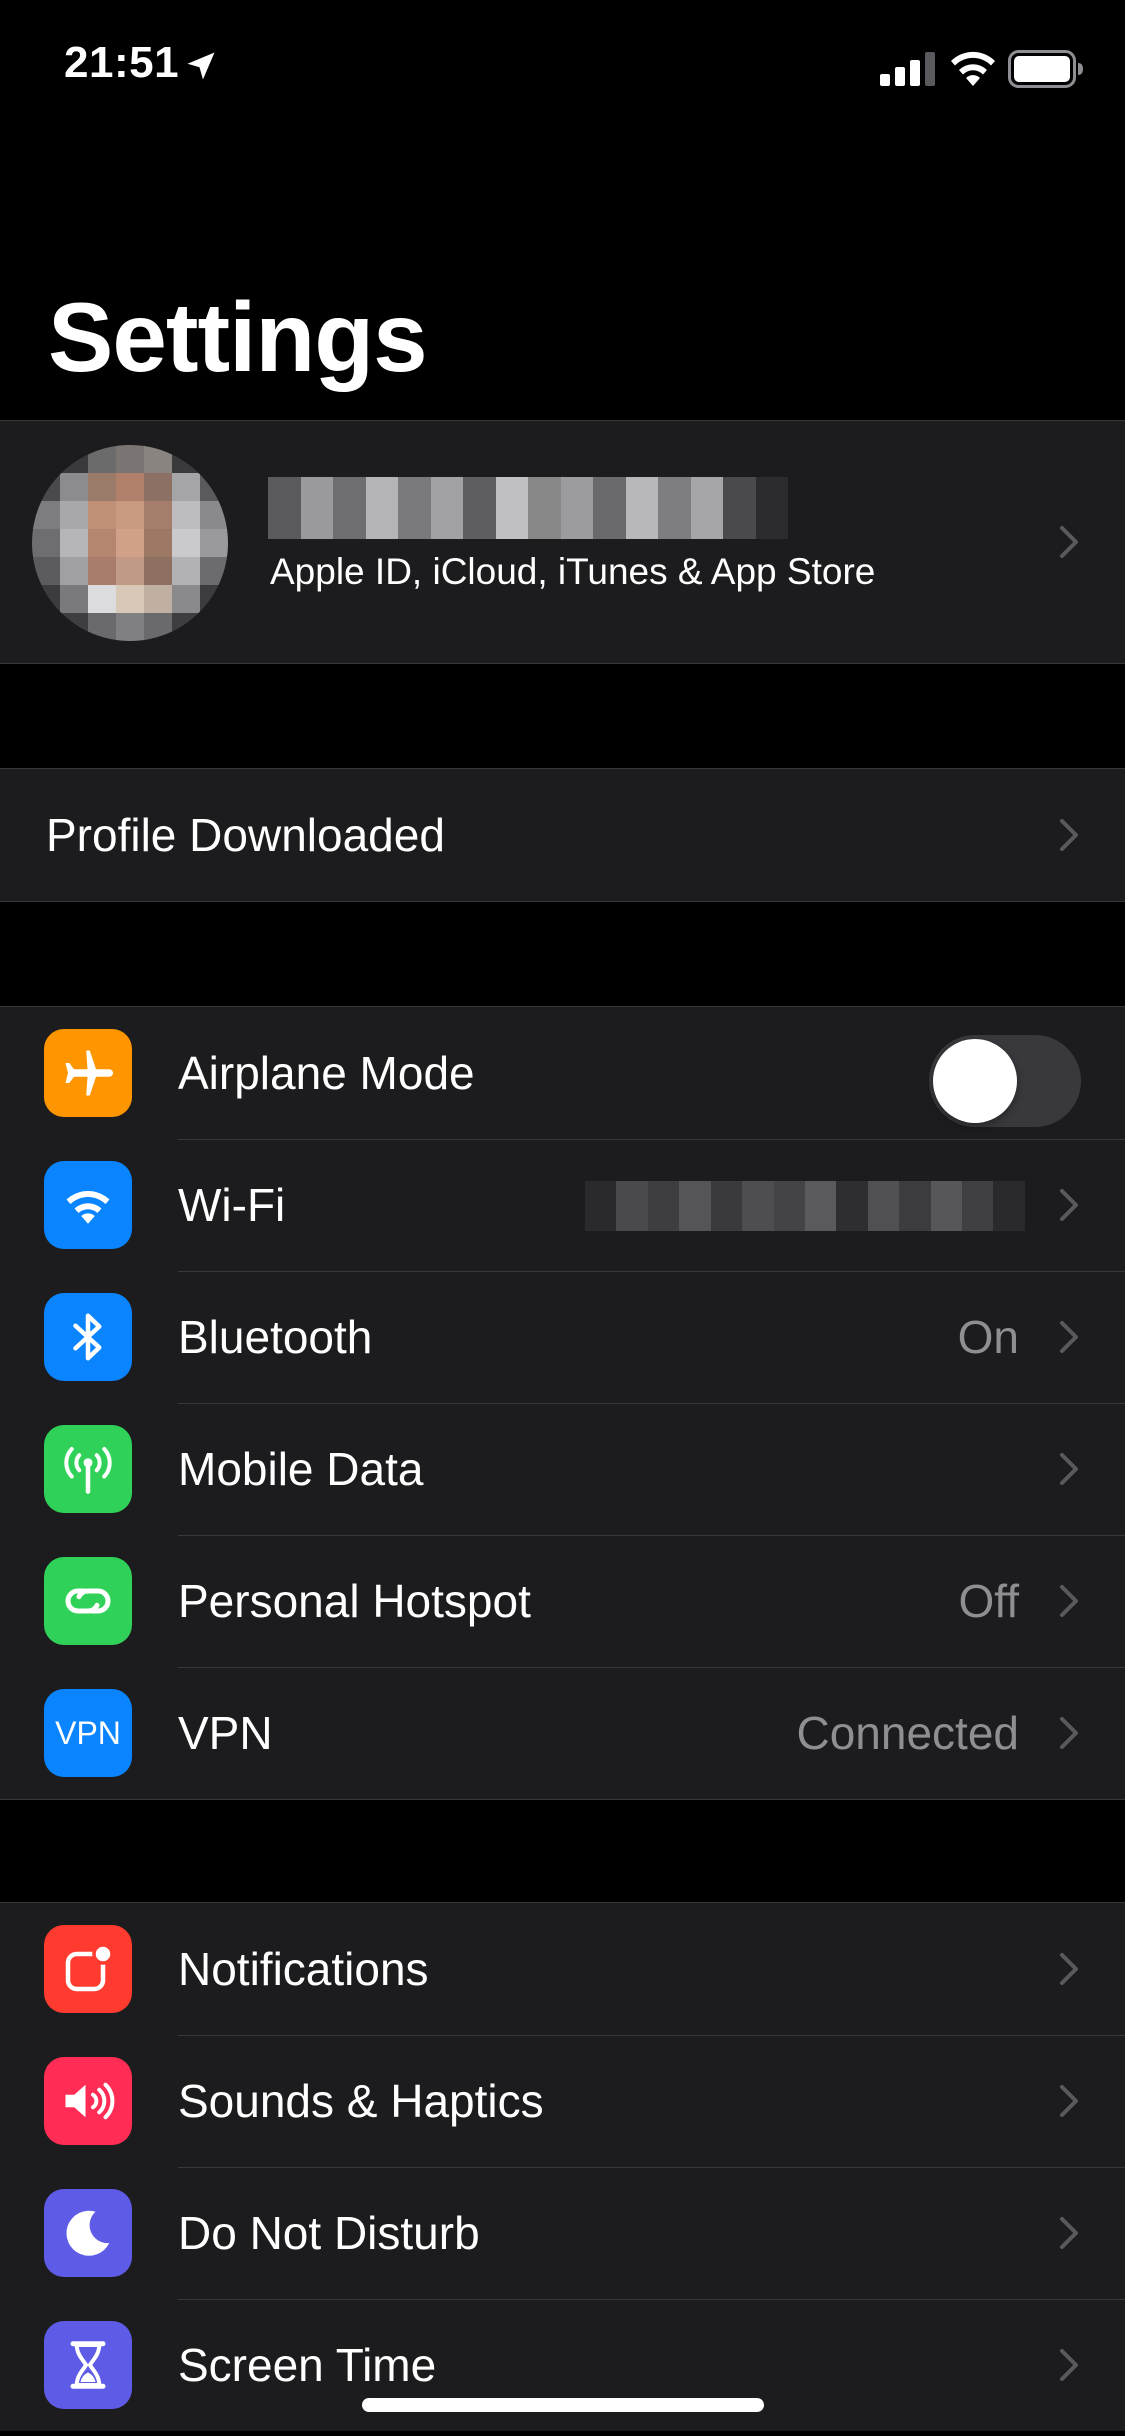  Describe the element at coordinates (562, 1205) in the screenshot. I see `wifi-row: Wi-Fi` at that location.